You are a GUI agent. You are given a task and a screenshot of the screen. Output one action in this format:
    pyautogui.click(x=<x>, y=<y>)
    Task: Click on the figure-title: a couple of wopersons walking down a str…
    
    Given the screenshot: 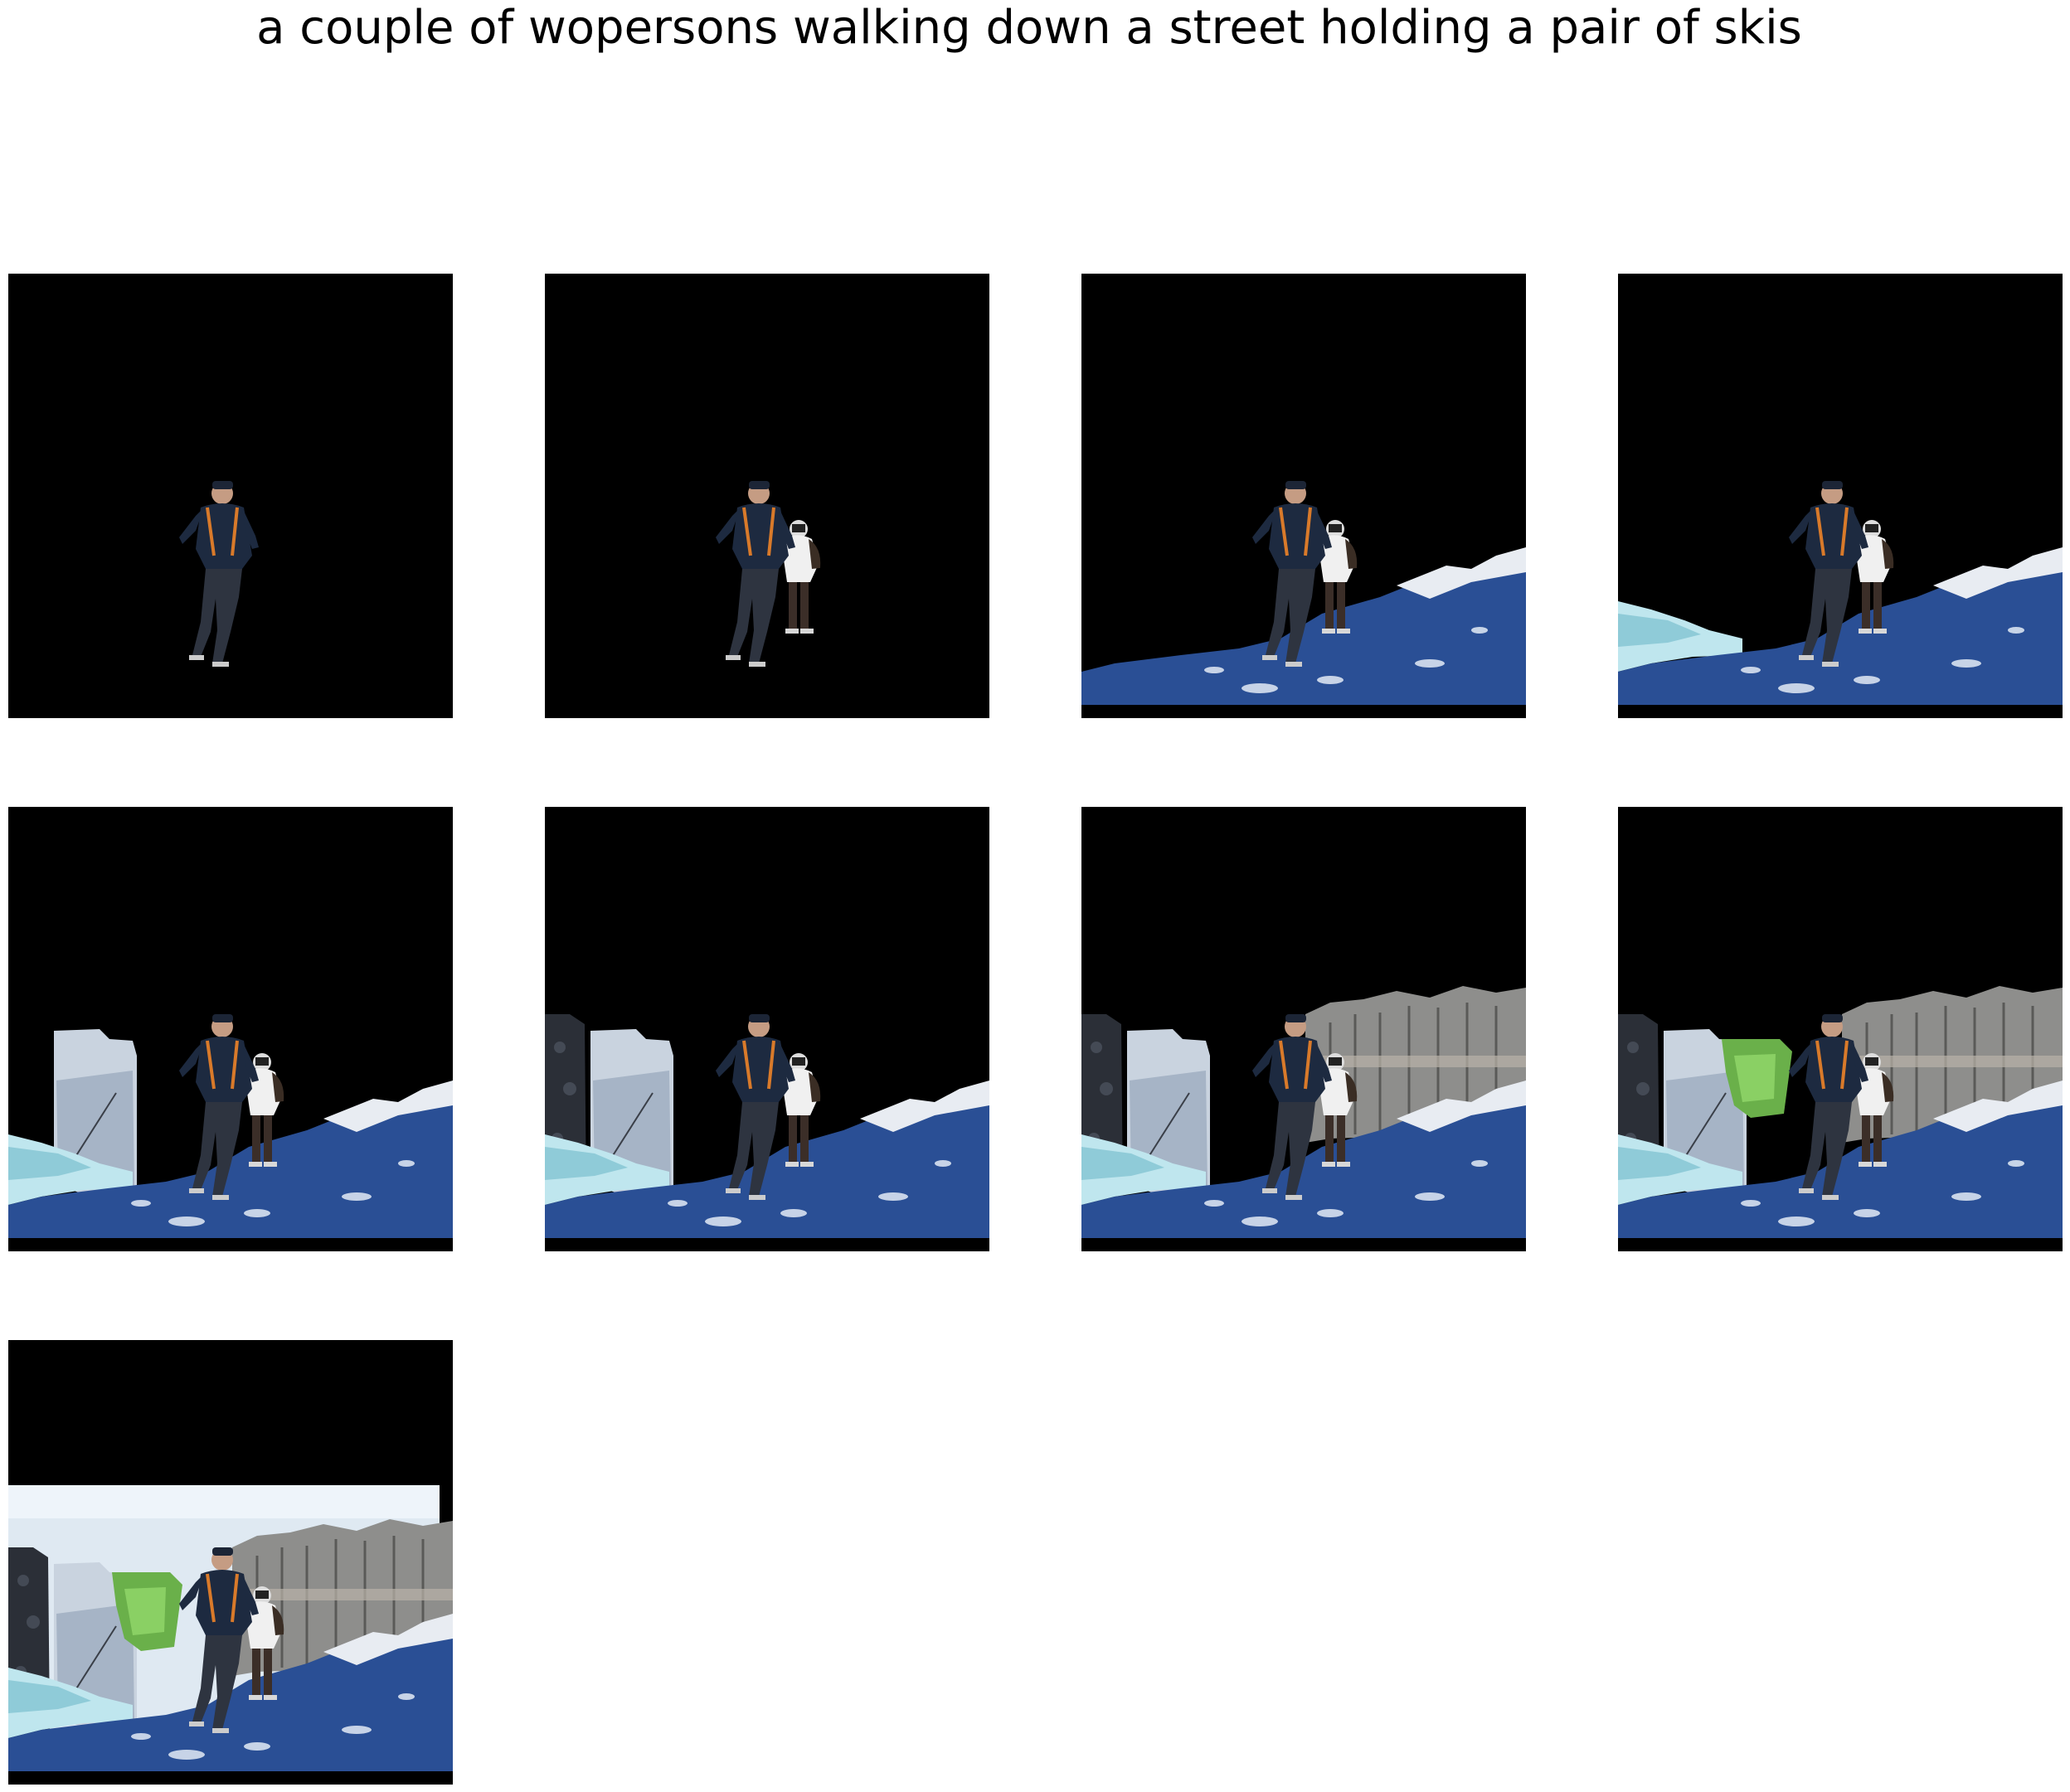 What is the action you would take?
    pyautogui.click(x=1029, y=28)
    